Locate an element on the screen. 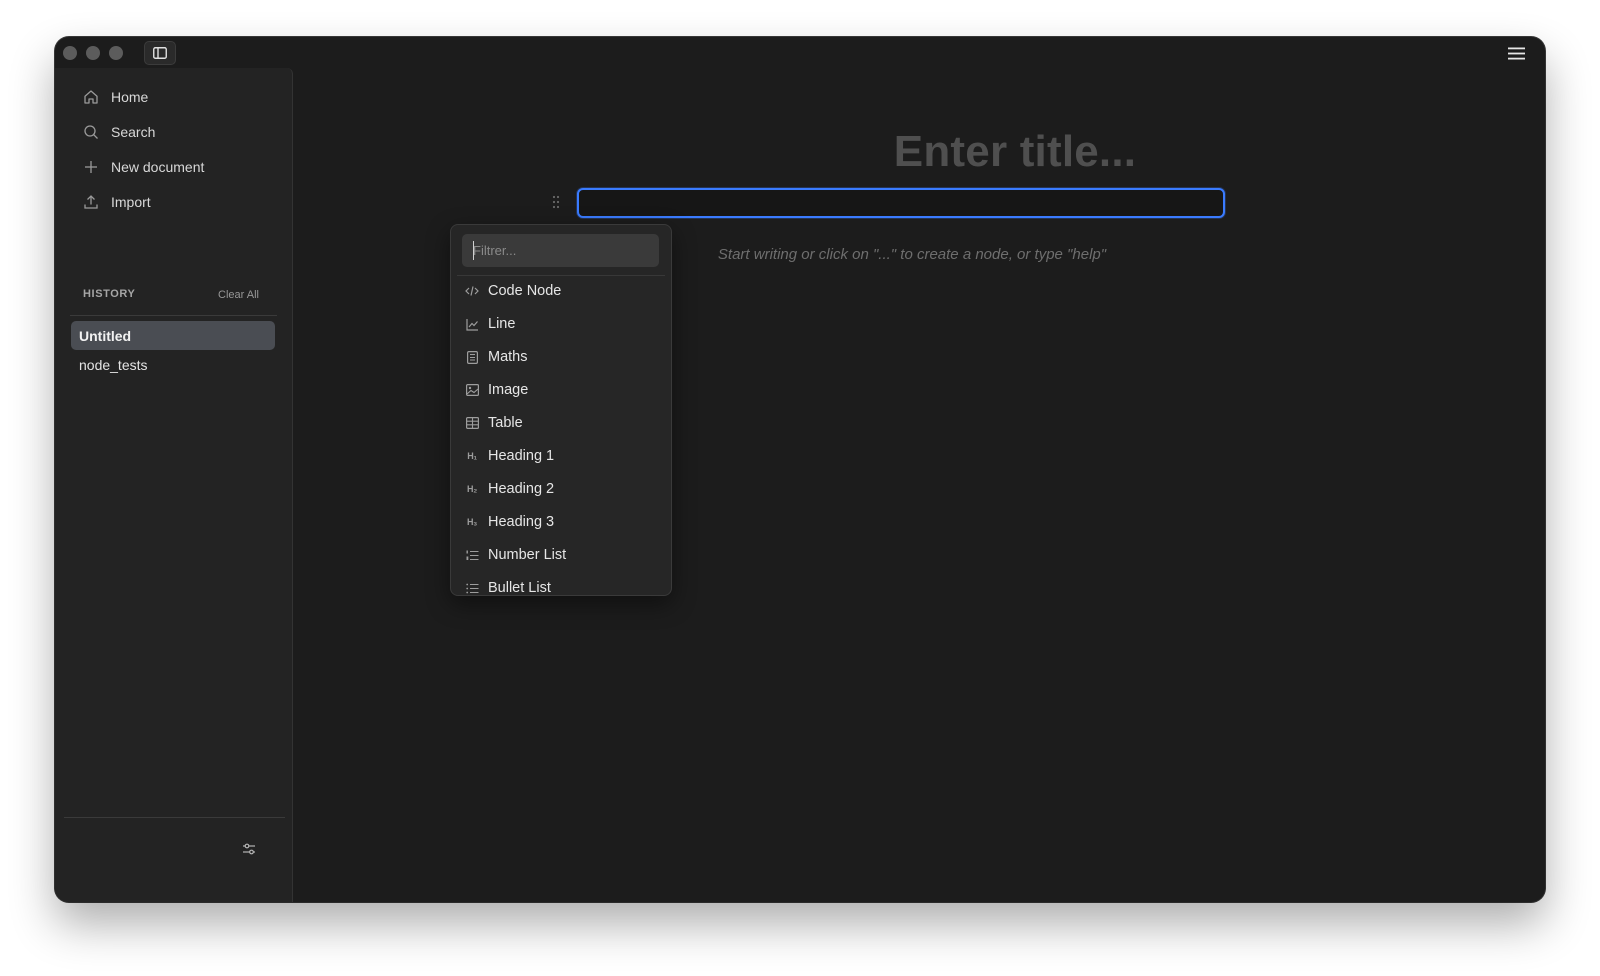  sidebar-toggle-button is located at coordinates (160, 53).